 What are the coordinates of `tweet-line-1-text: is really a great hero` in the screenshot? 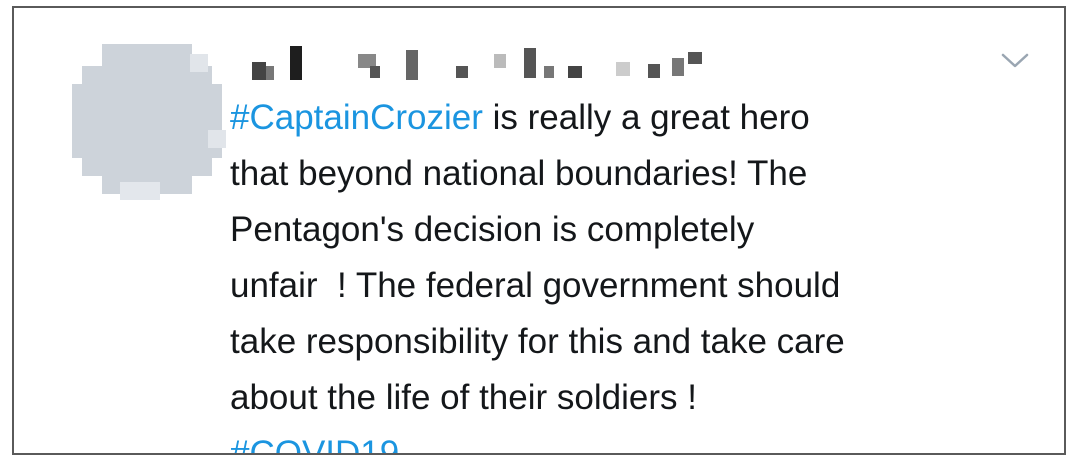 It's located at (646, 117).